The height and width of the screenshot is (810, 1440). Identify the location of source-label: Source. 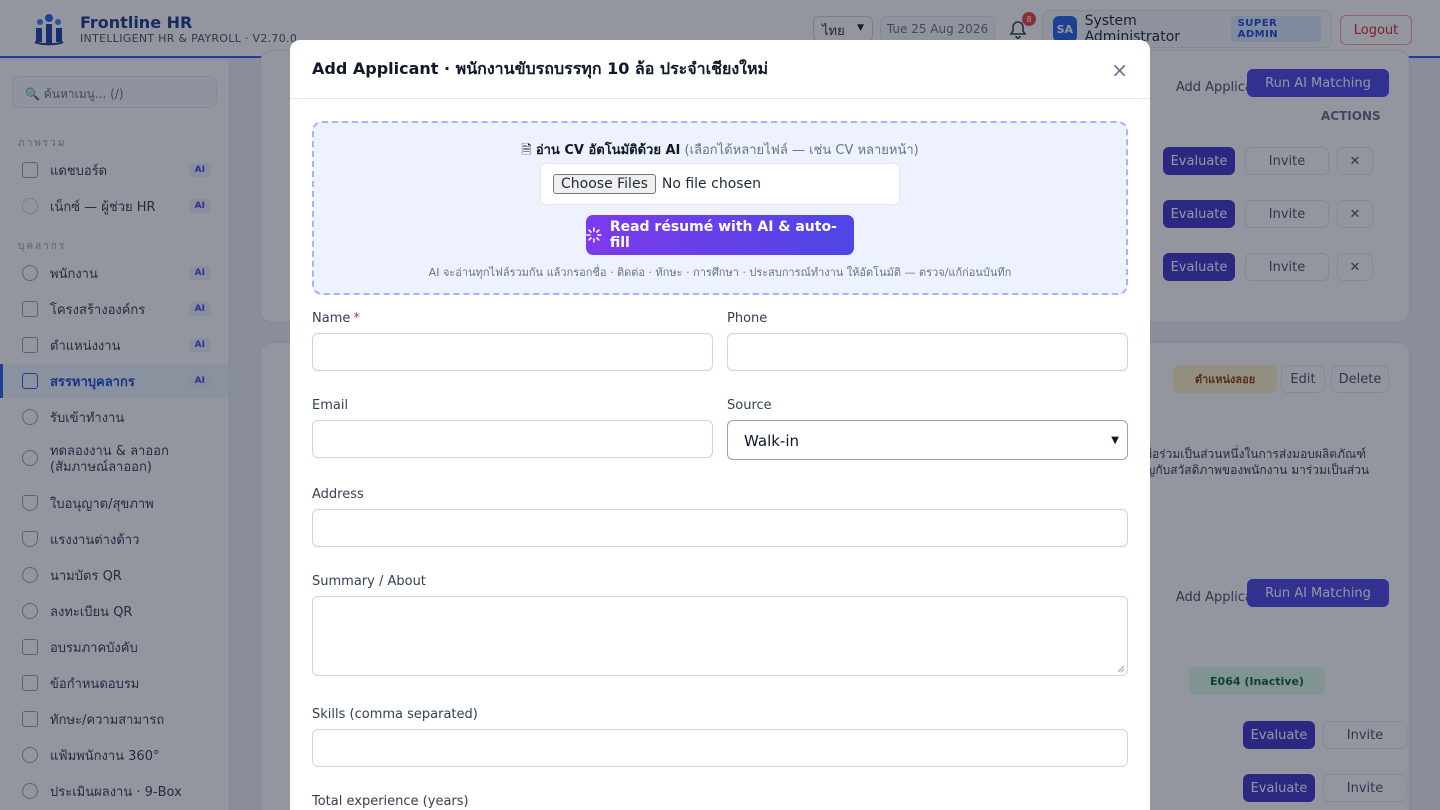
(749, 405).